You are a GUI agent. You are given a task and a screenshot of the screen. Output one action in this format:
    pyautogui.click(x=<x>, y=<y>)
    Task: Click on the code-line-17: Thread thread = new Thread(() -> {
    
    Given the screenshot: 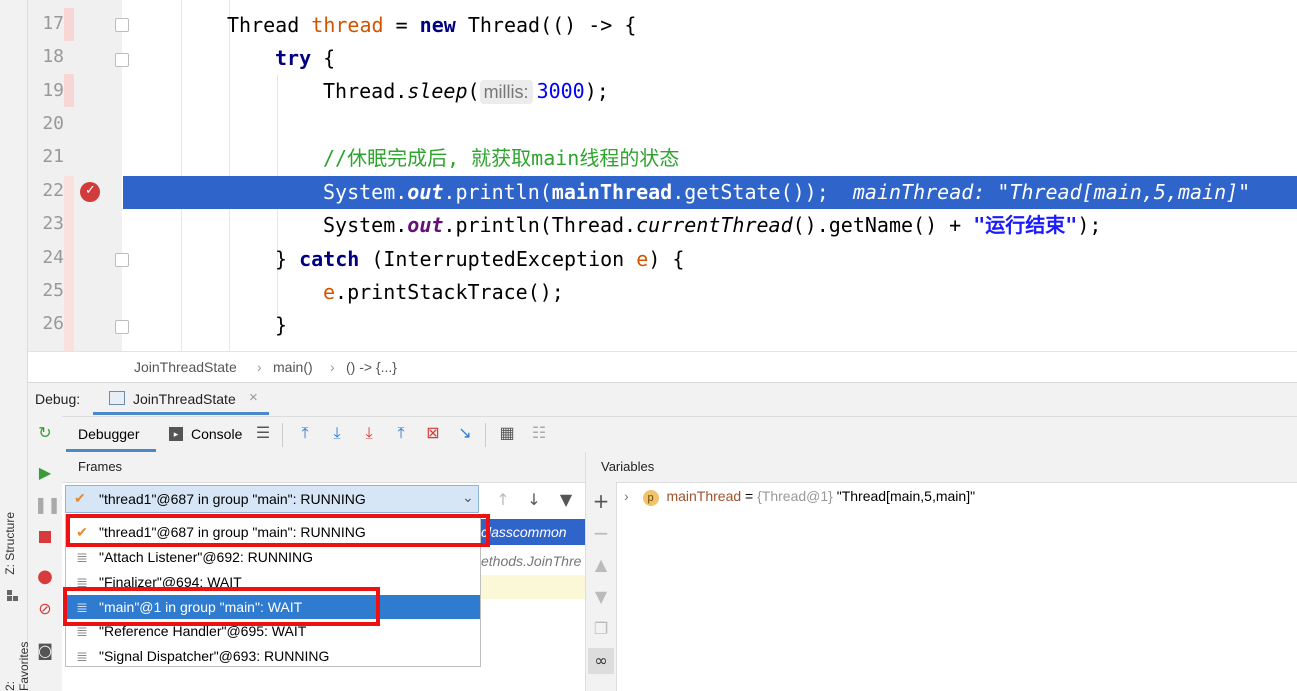 What is the action you would take?
    pyautogui.click(x=432, y=25)
    